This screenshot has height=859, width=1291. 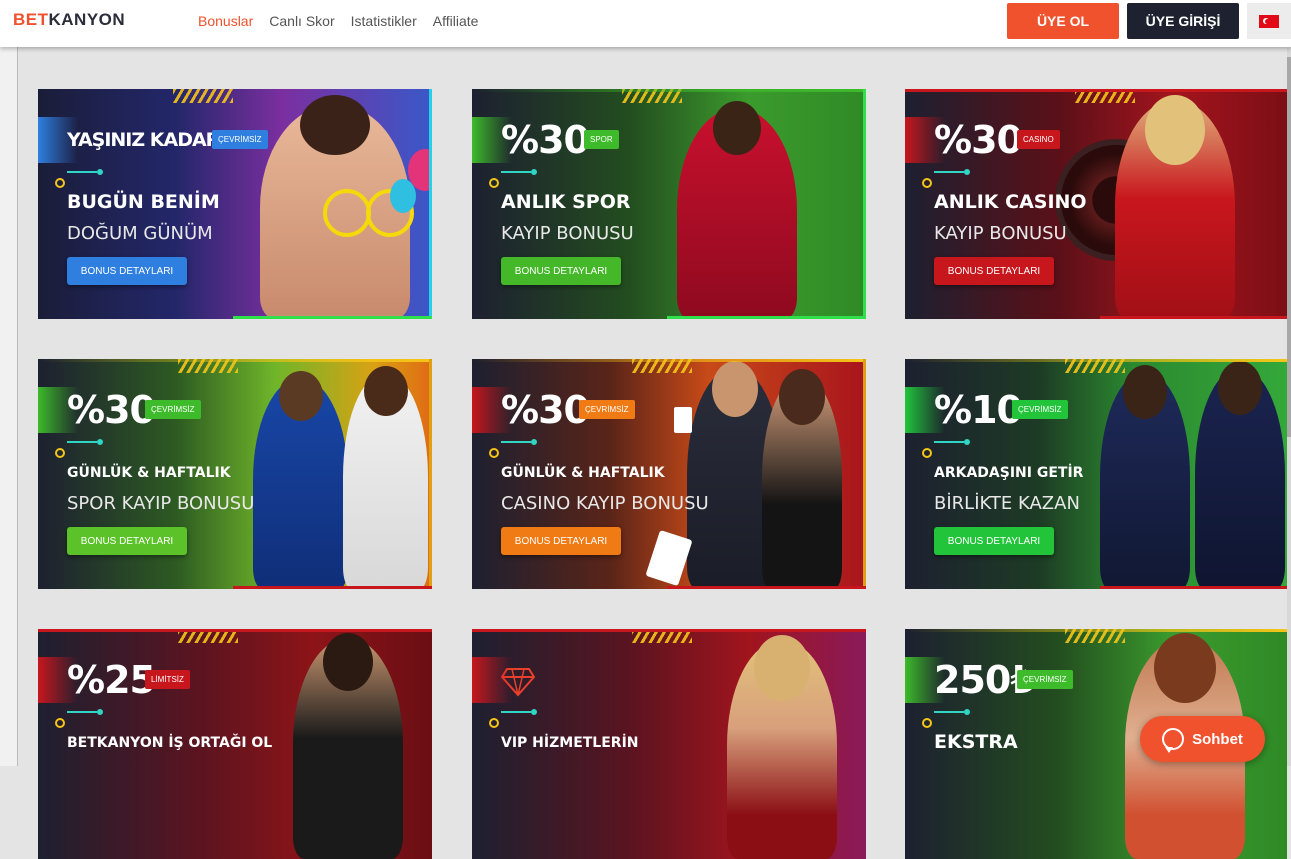 I want to click on language-selector, so click(x=1269, y=21).